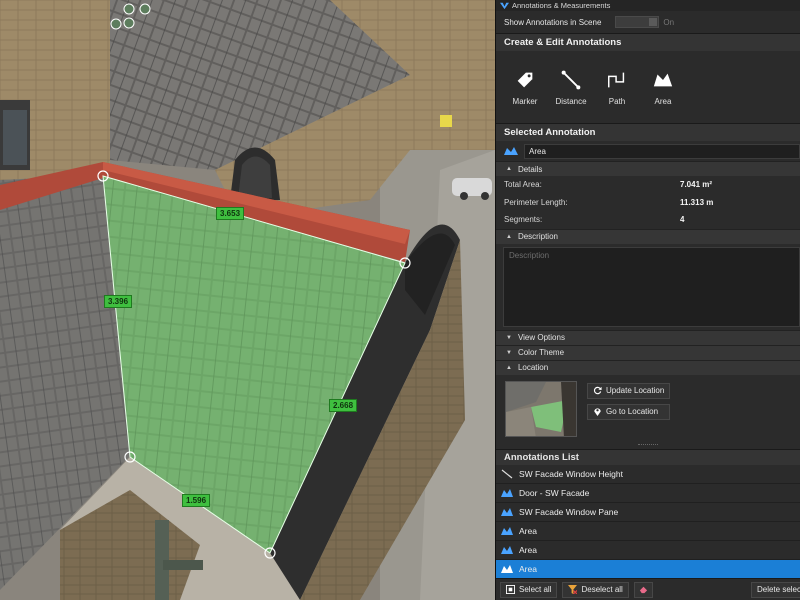 Image resolution: width=800 pixels, height=600 pixels. What do you see at coordinates (525, 101) in the screenshot?
I see `marker-tool-label: Marker` at bounding box center [525, 101].